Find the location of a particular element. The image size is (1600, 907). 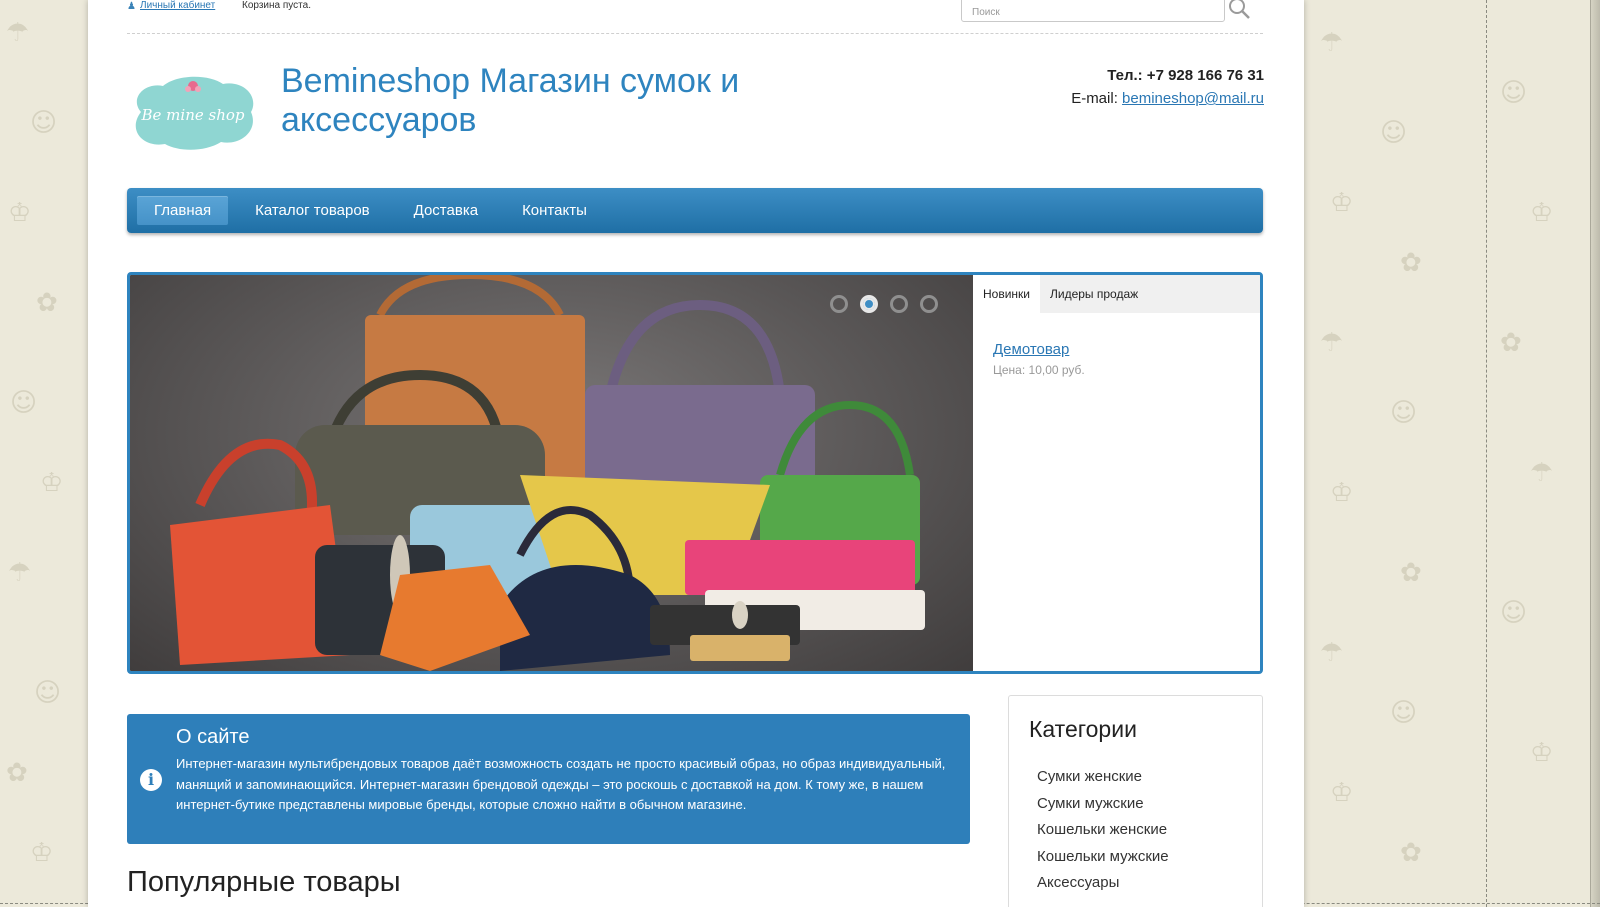

topbar: ♟ Личный кабинет Корзина пуста. is located at coordinates (695, 17).